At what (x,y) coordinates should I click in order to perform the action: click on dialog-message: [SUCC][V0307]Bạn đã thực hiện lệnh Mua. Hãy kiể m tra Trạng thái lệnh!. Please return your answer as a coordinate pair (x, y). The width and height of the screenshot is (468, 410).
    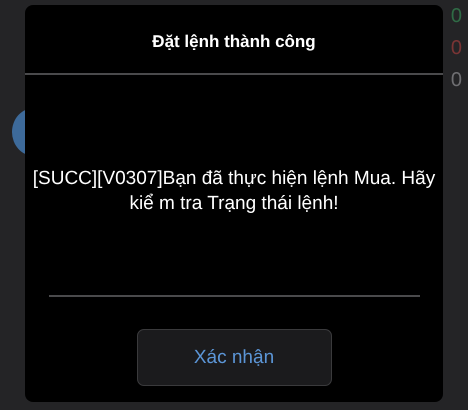
    Looking at the image, I should click on (234, 191).